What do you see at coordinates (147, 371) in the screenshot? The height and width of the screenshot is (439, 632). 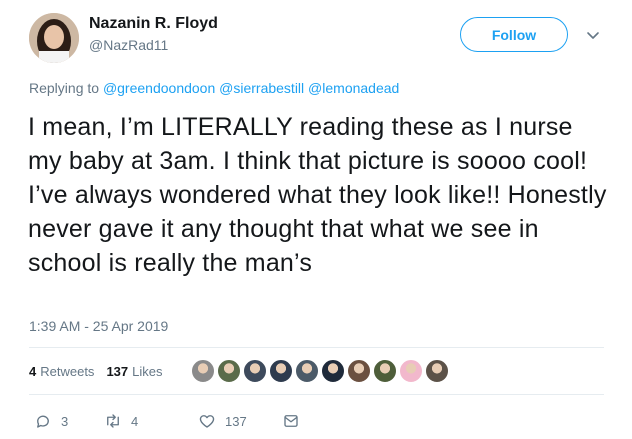 I see `likes-label: Likes` at bounding box center [147, 371].